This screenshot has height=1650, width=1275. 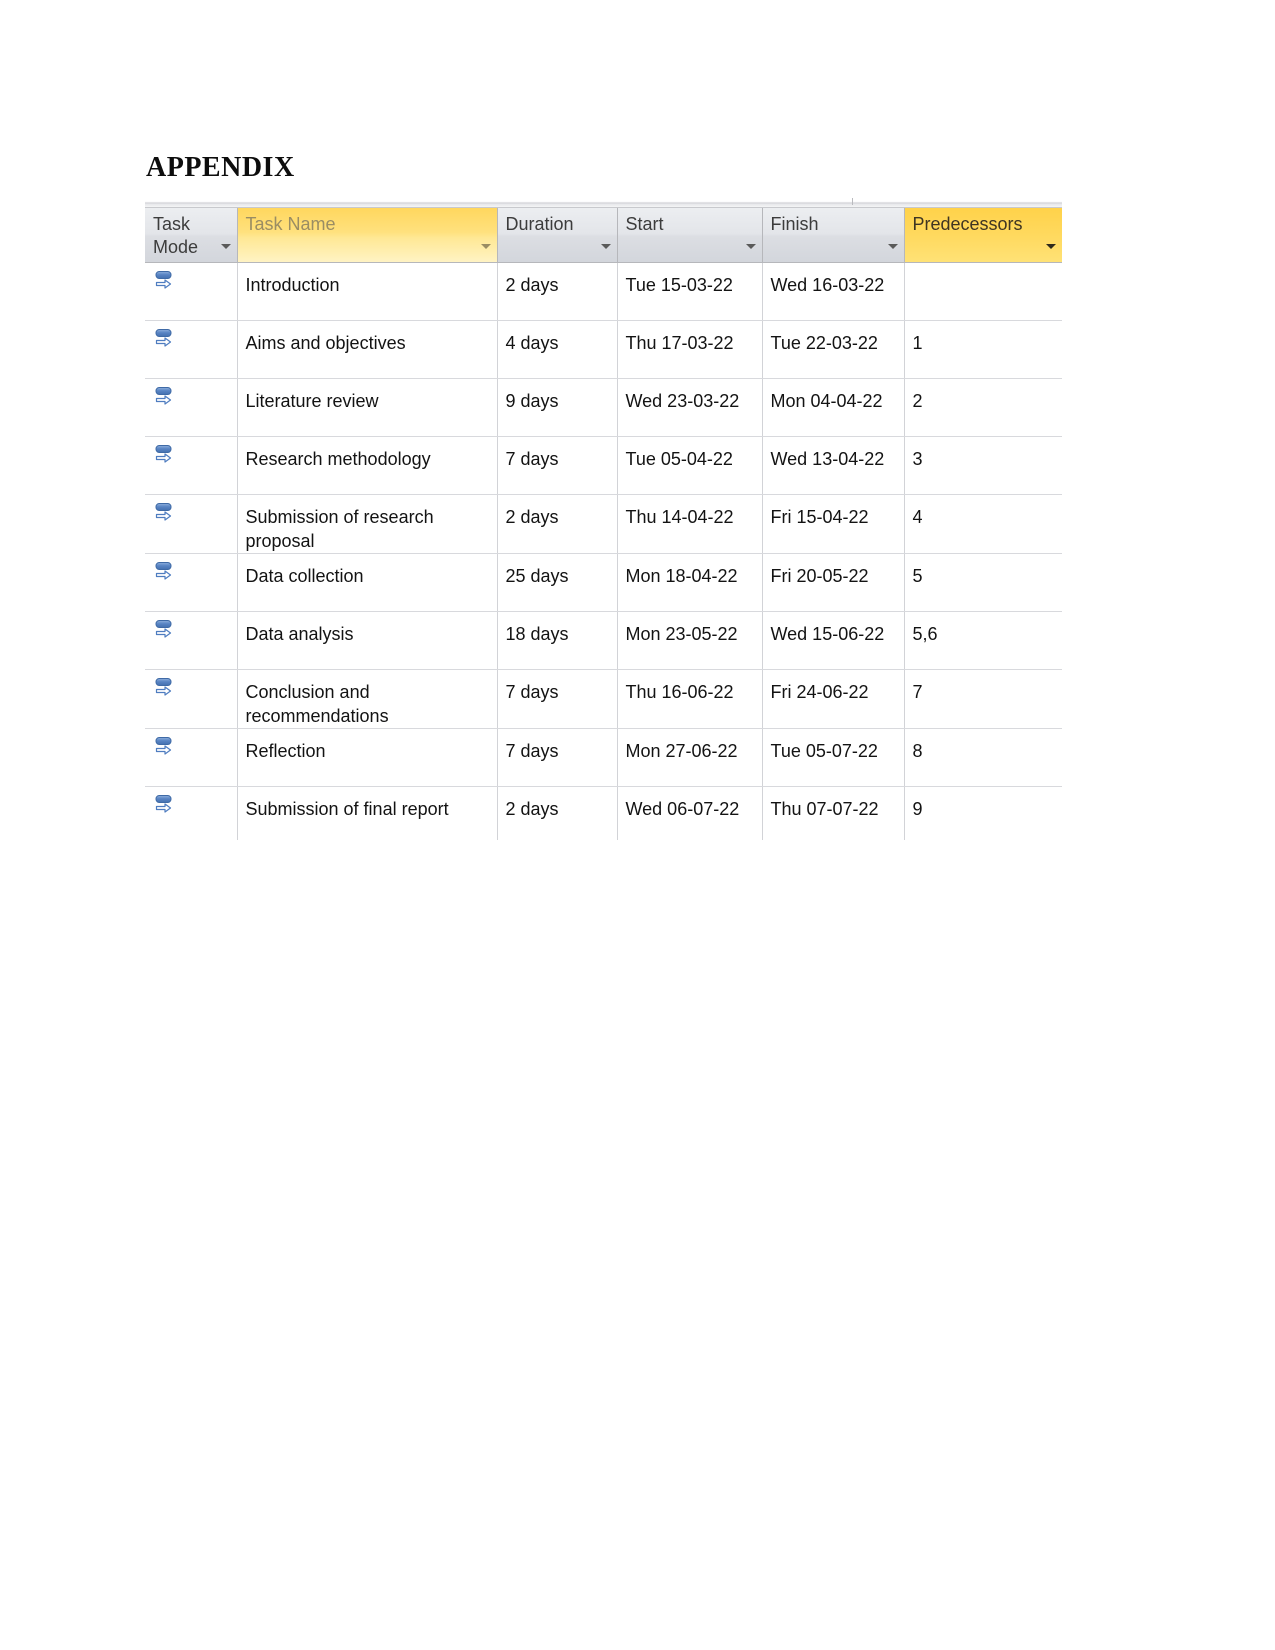 I want to click on cell-start: Thu 14-04-22, so click(x=690, y=524).